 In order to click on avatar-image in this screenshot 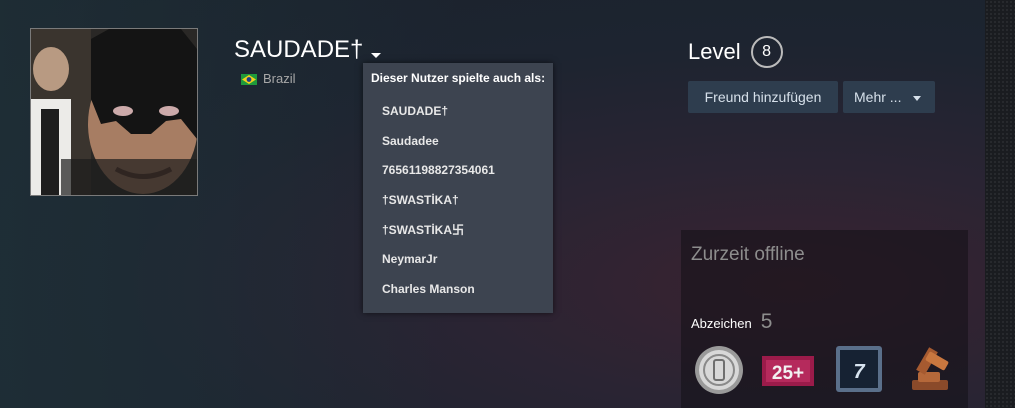, I will do `click(114, 112)`.